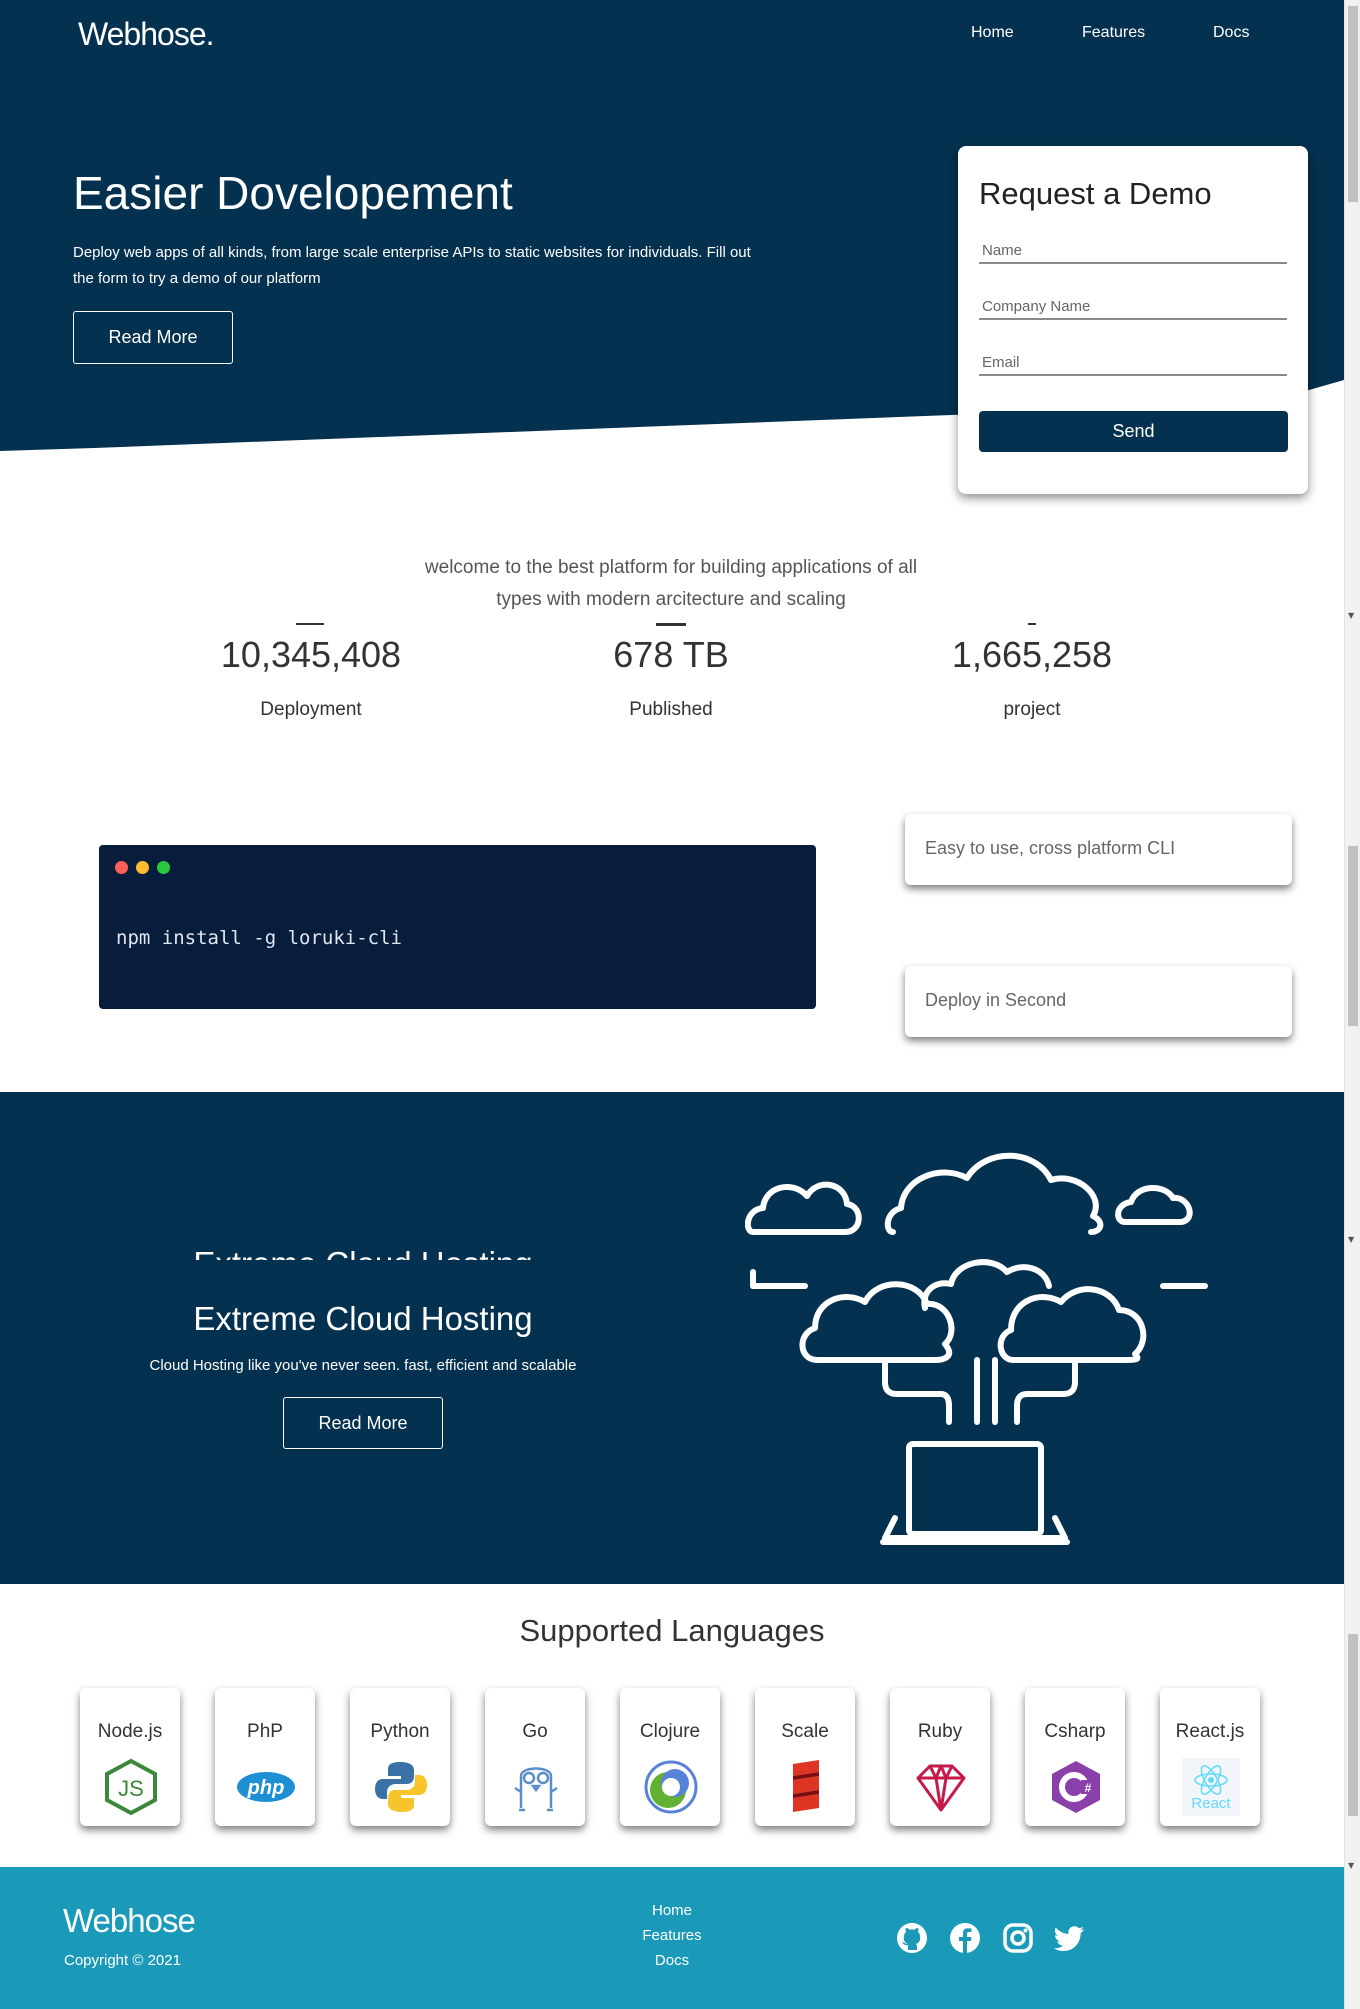  What do you see at coordinates (130, 1757) in the screenshot?
I see `lang-card-nodejs: Node.js JS` at bounding box center [130, 1757].